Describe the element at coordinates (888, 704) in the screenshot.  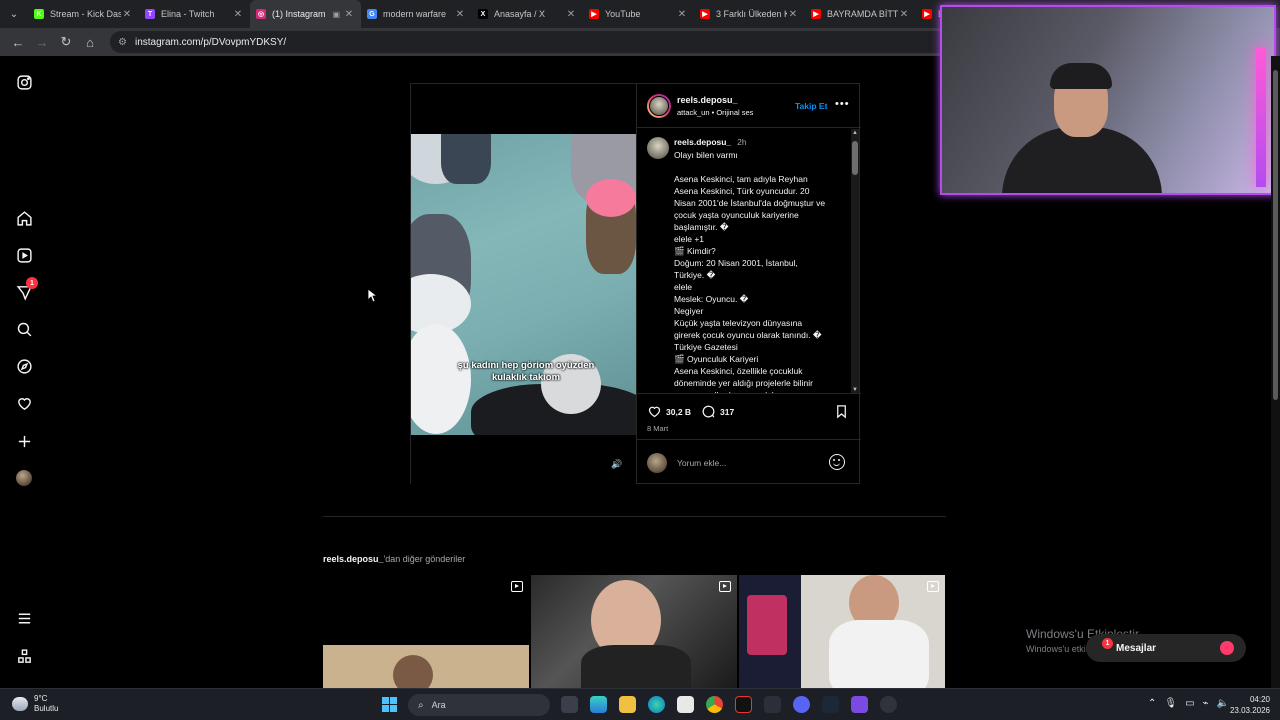
I see `app-icon` at that location.